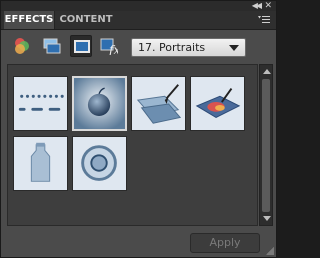 This screenshot has height=258, width=320. I want to click on resize-grip-icon, so click(270, 251).